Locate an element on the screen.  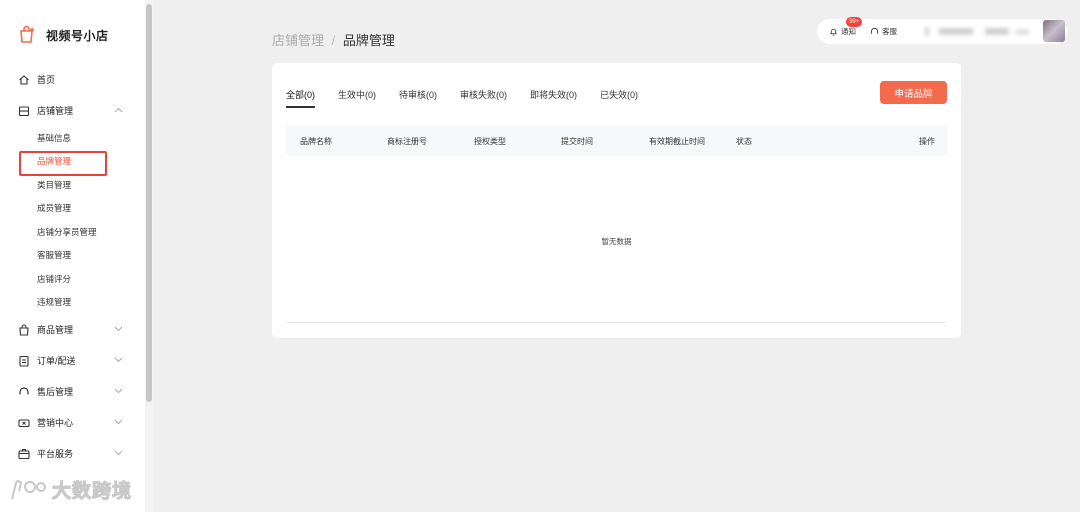
service-box-icon is located at coordinates (24, 453).